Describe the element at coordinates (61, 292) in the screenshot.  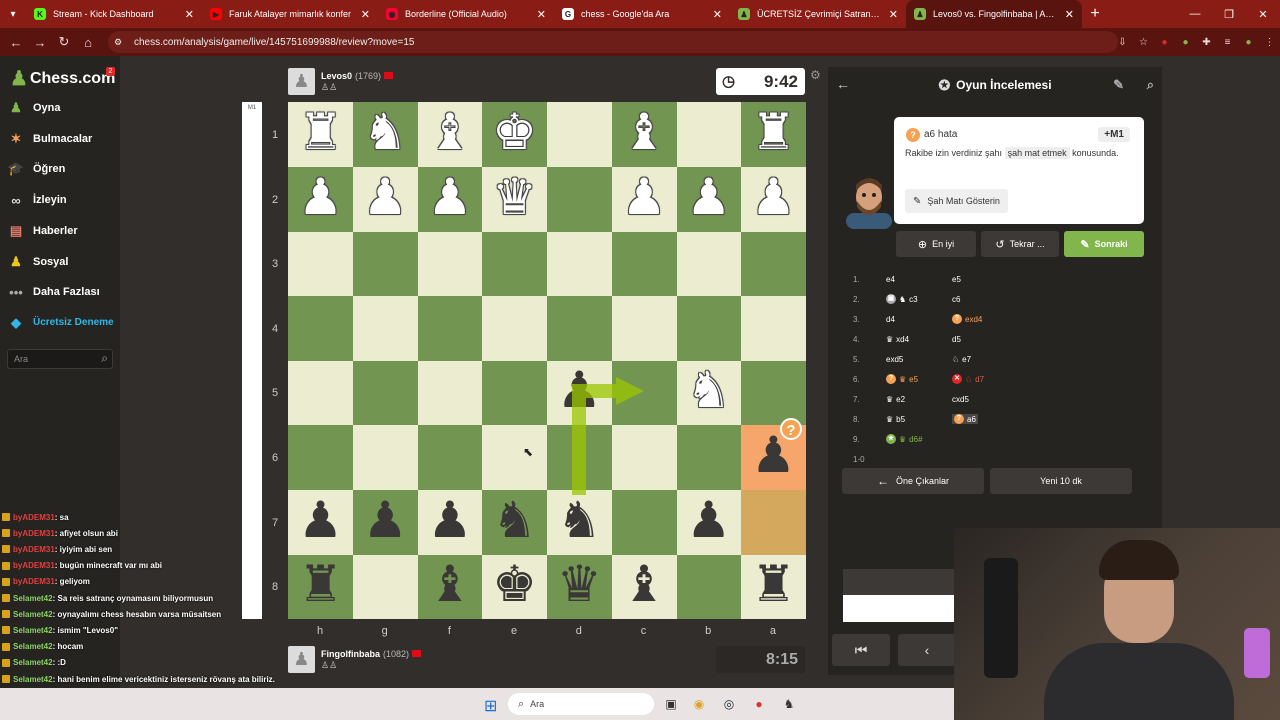
I see `sidebar-item-more: ••• Daha Fazlası` at that location.